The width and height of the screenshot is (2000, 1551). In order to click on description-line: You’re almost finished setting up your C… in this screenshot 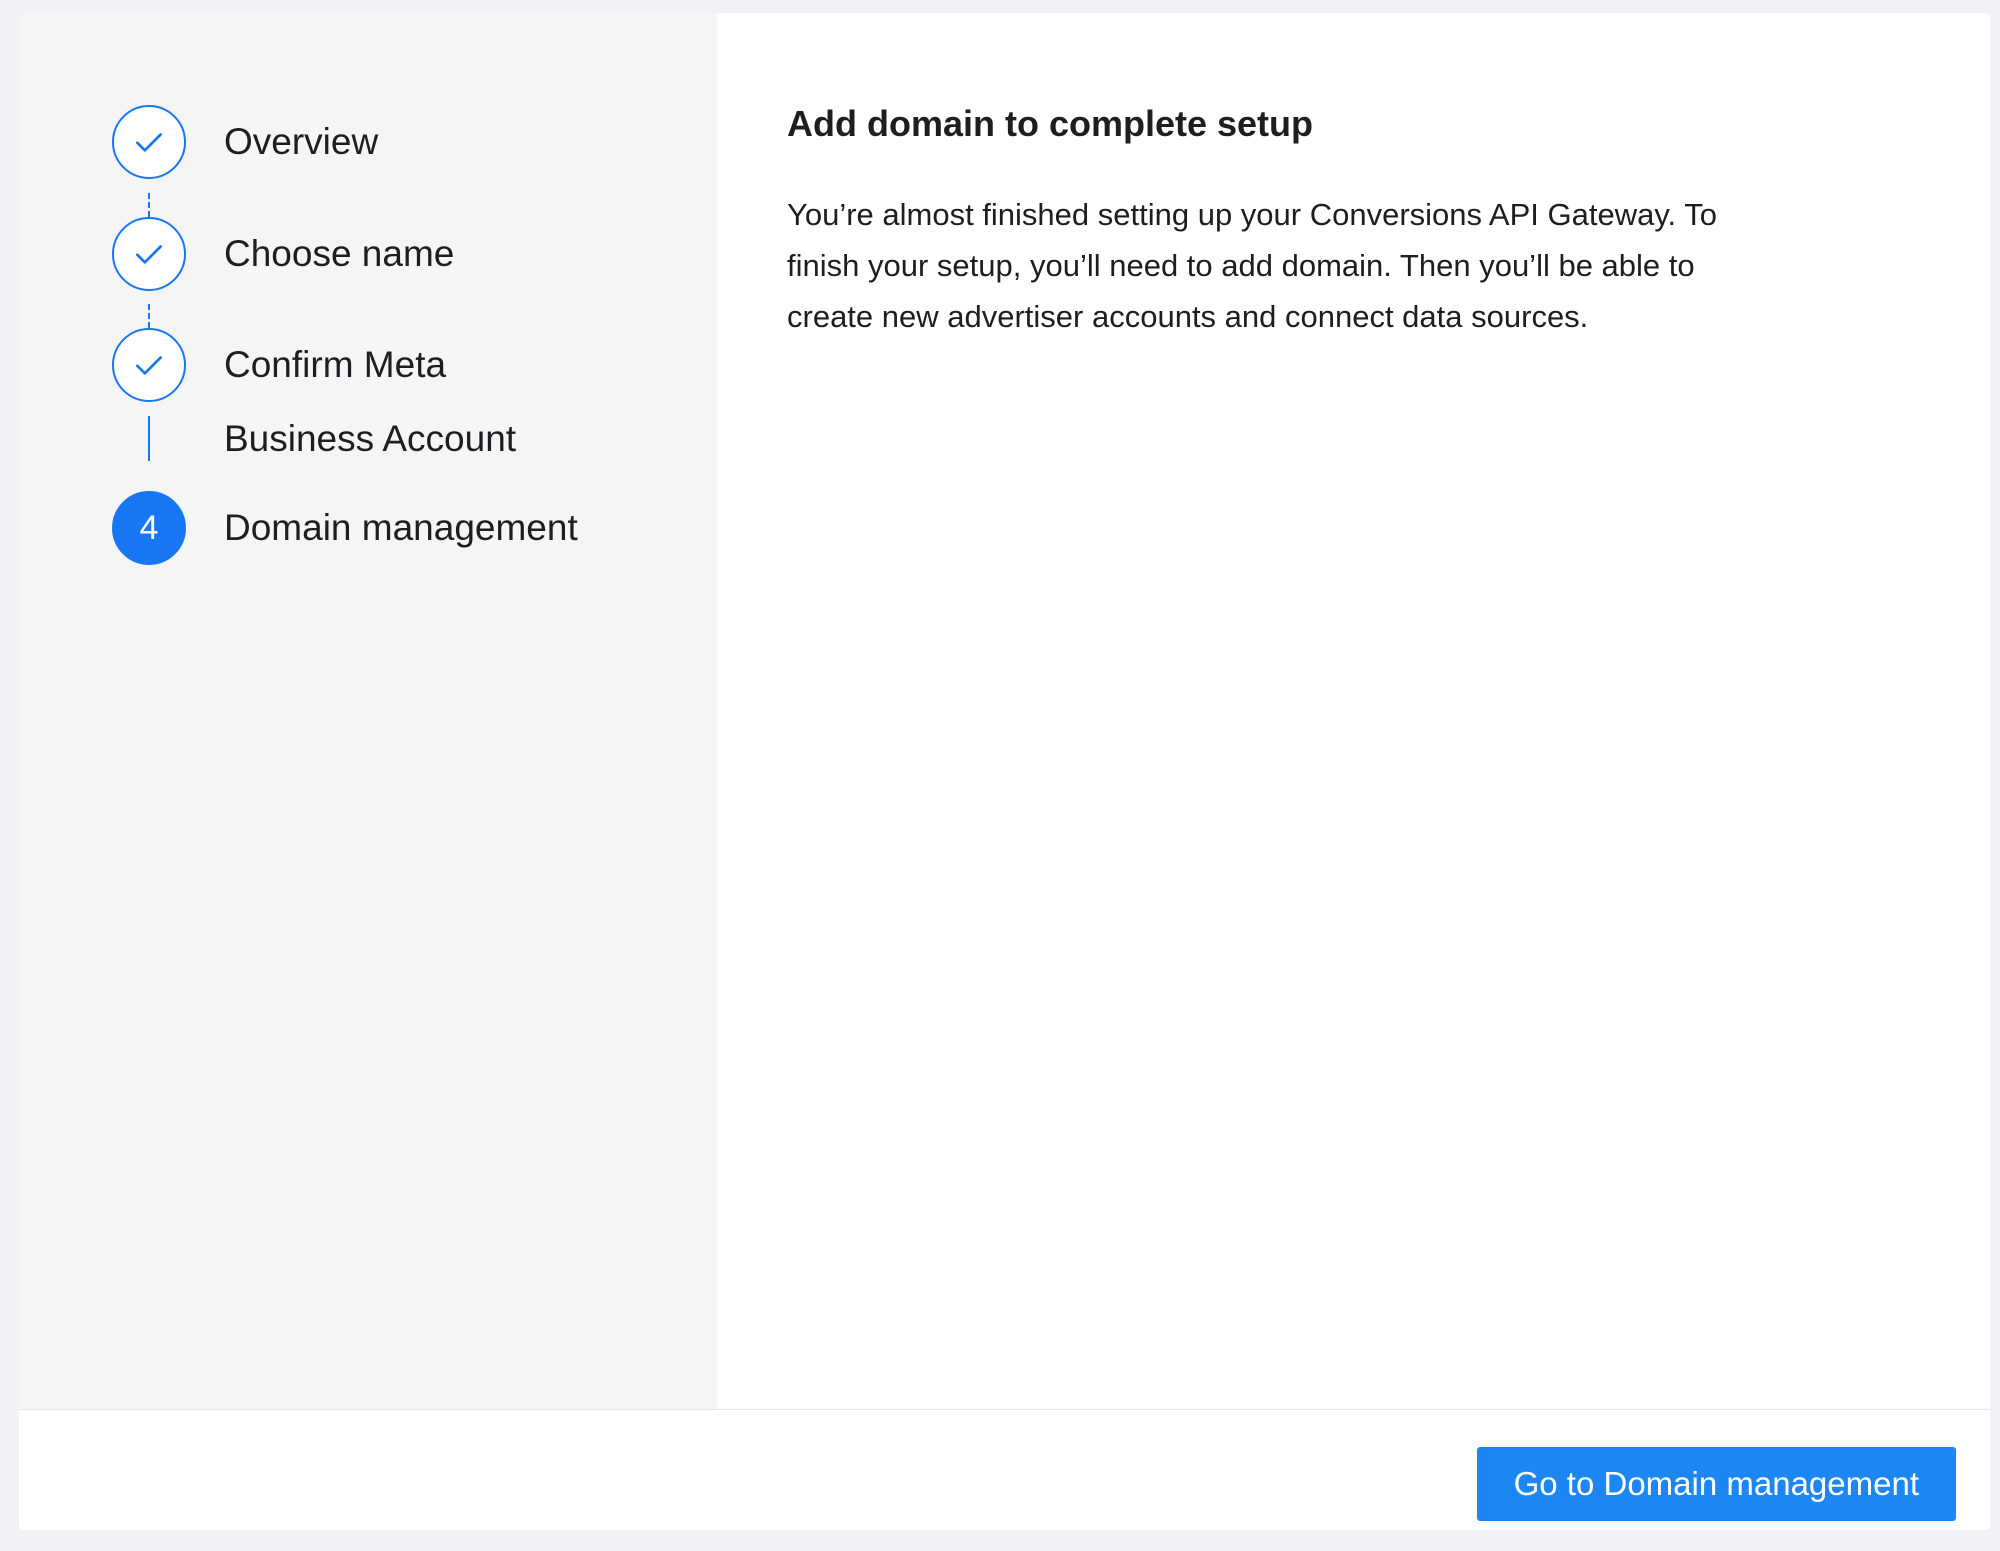, I will do `click(1252, 214)`.